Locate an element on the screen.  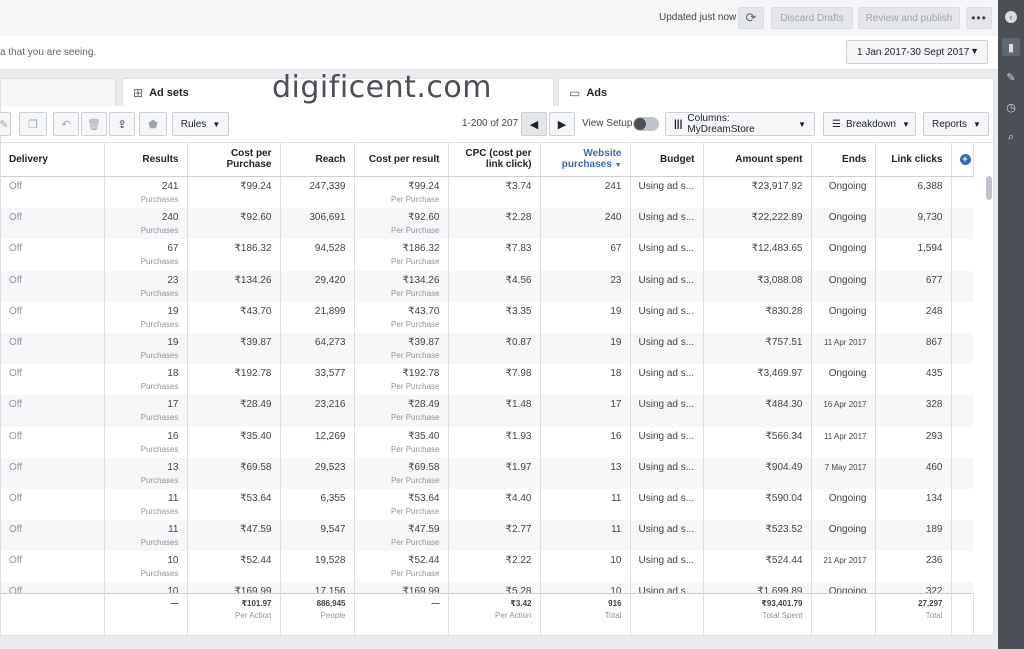
columns-dropdown: ||| Columns: MyDreamStore ▼ is located at coordinates (740, 124).